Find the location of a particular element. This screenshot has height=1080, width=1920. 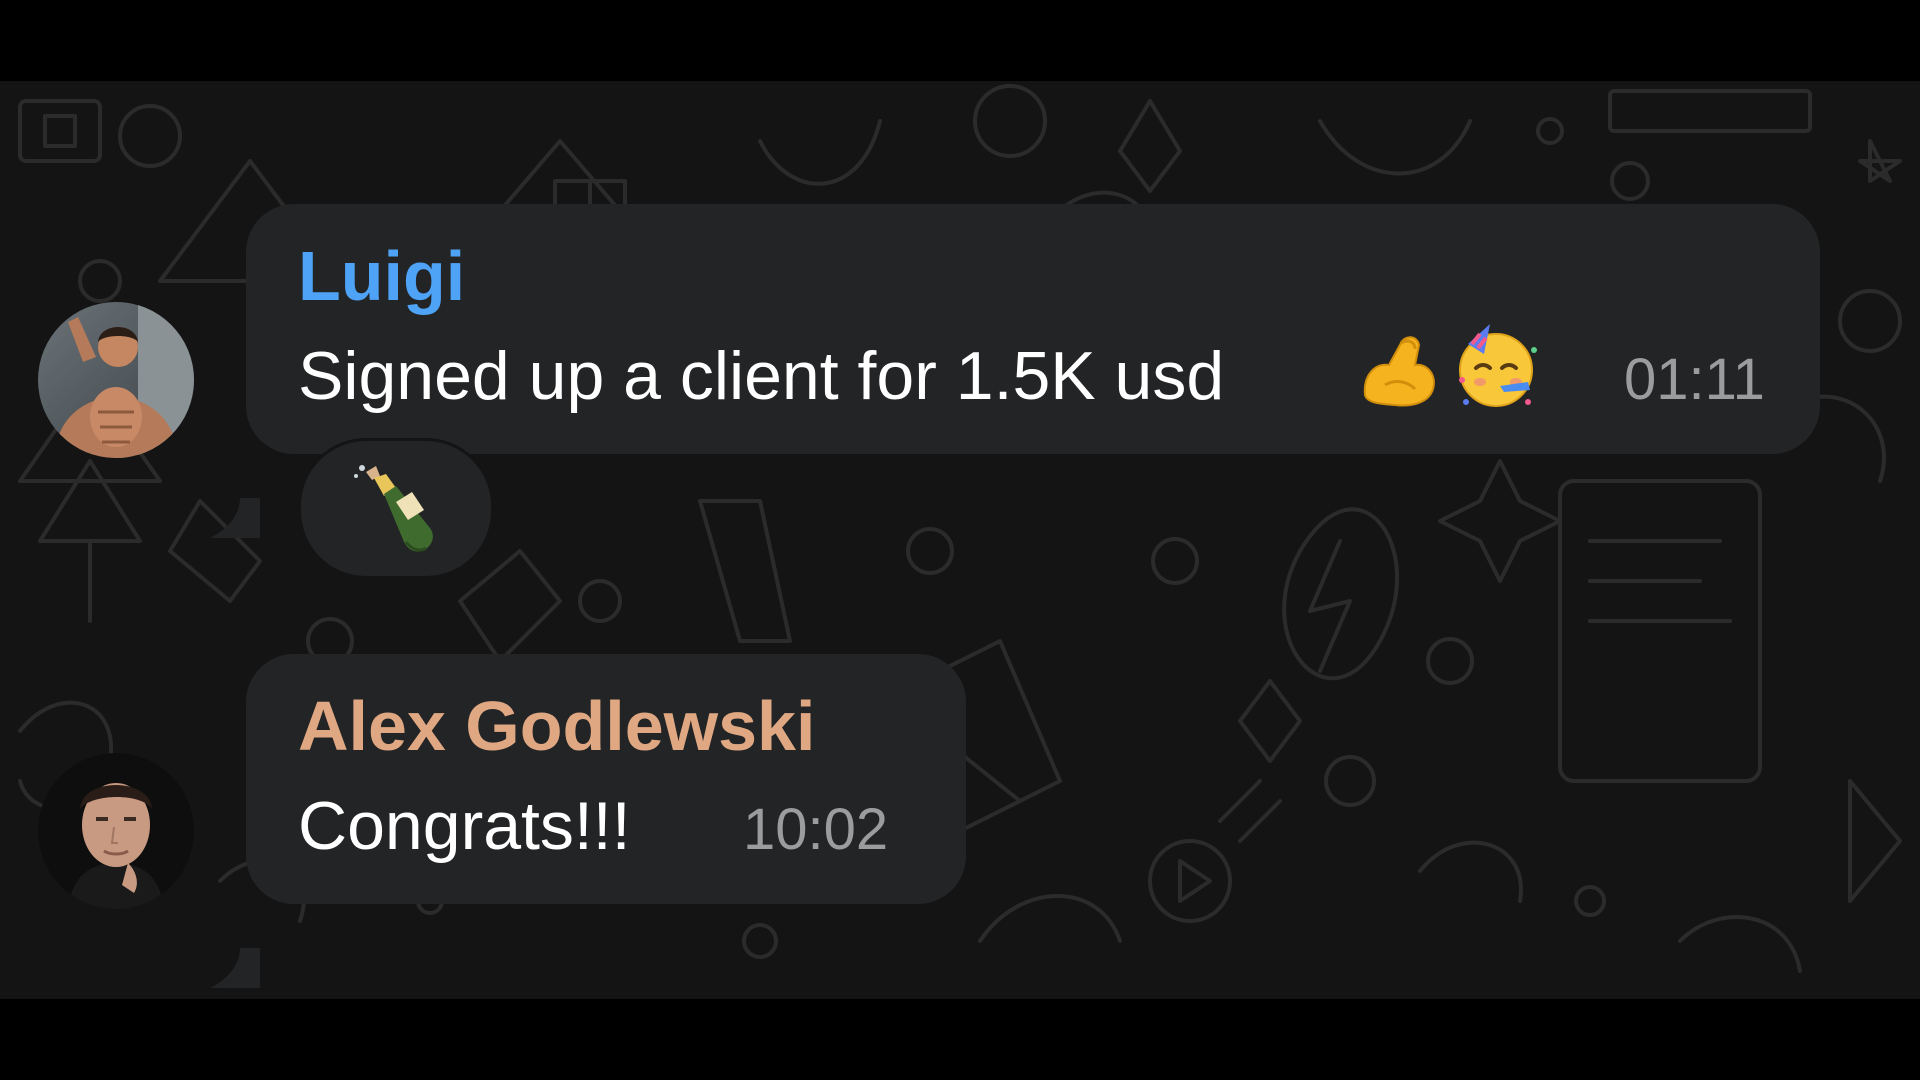

sender-name-alex: Alex Godlewski is located at coordinates (556, 726).